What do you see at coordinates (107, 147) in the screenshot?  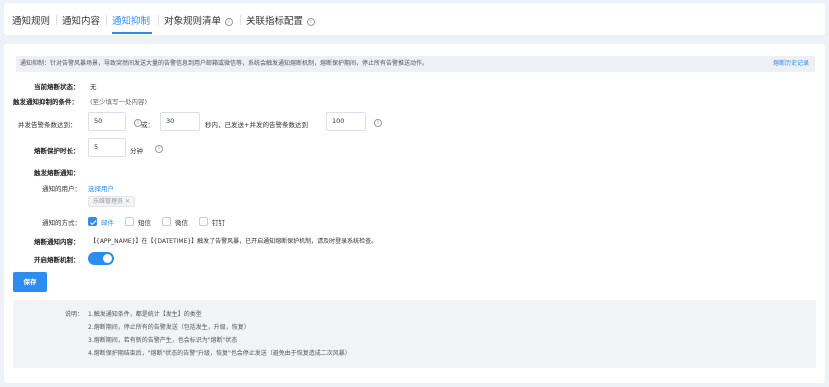 I see `duration-input: 5` at bounding box center [107, 147].